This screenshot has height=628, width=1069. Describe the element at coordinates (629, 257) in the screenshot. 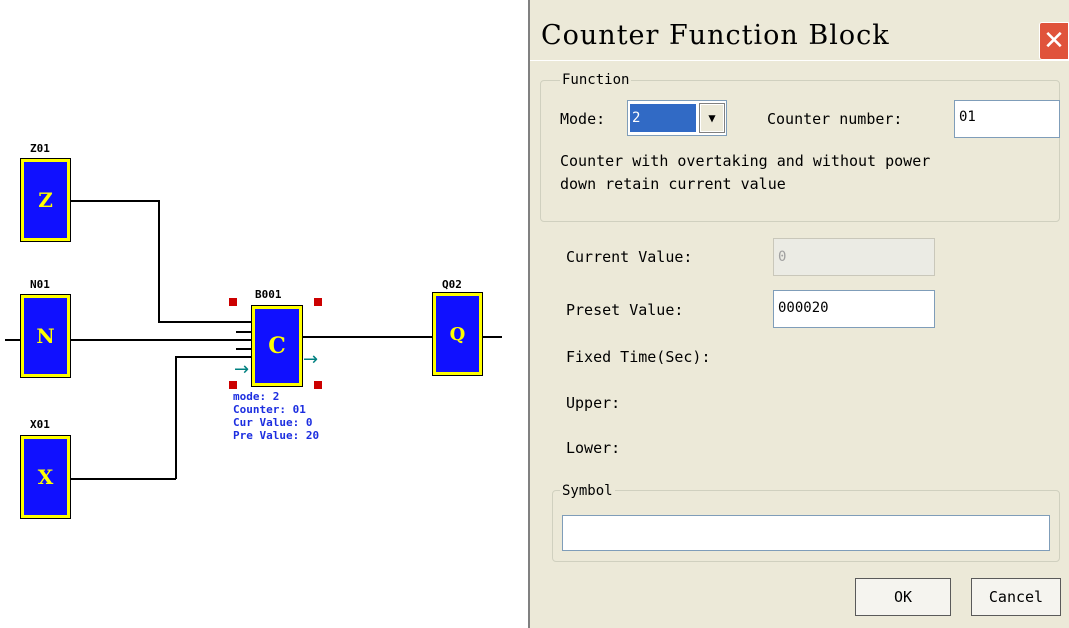

I see `current-value-label: Current Value:` at that location.